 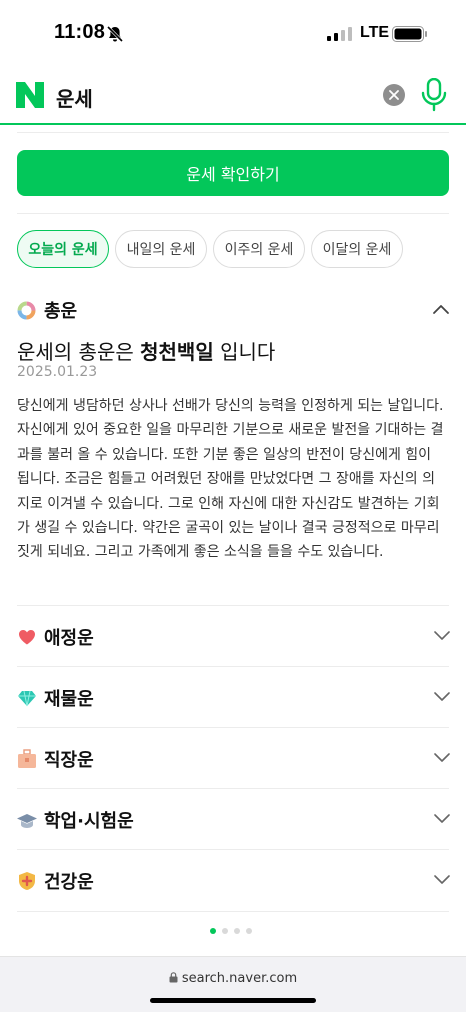 I want to click on general-fortune-header: 총운, so click(x=47, y=310).